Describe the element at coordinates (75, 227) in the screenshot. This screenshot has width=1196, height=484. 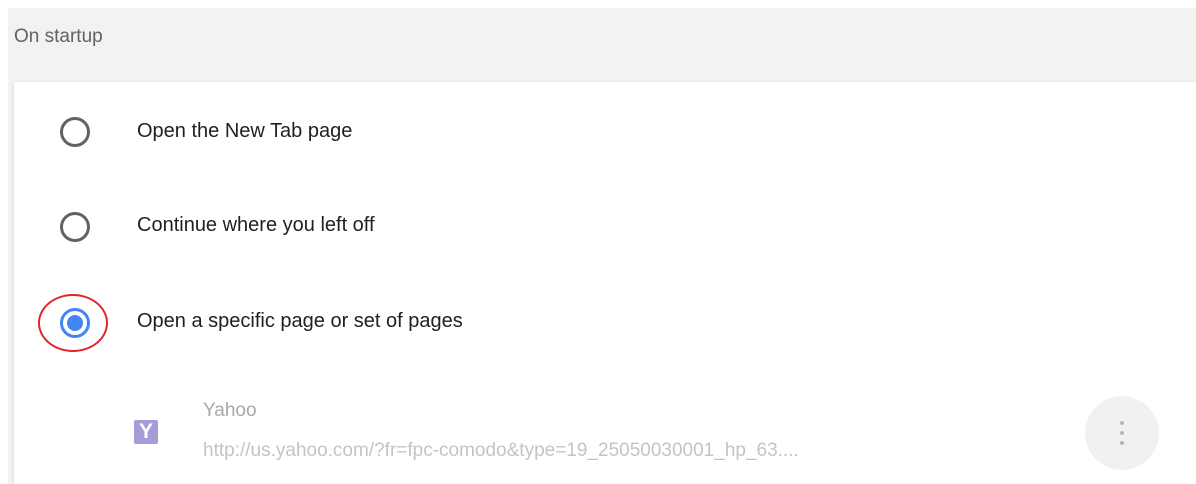
I see `radio-button-continue` at that location.